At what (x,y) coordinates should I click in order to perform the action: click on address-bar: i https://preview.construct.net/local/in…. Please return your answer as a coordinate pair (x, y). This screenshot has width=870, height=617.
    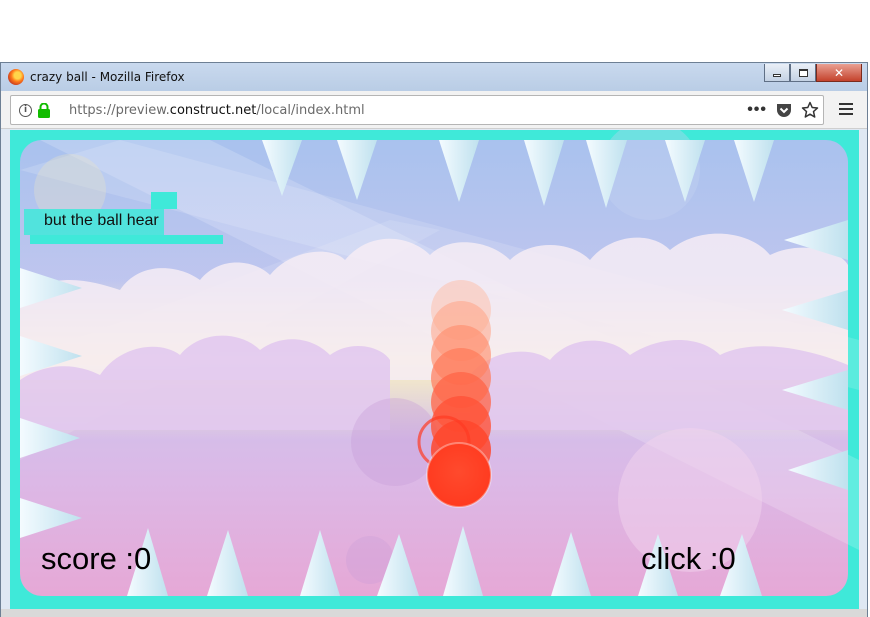
    Looking at the image, I should click on (417, 110).